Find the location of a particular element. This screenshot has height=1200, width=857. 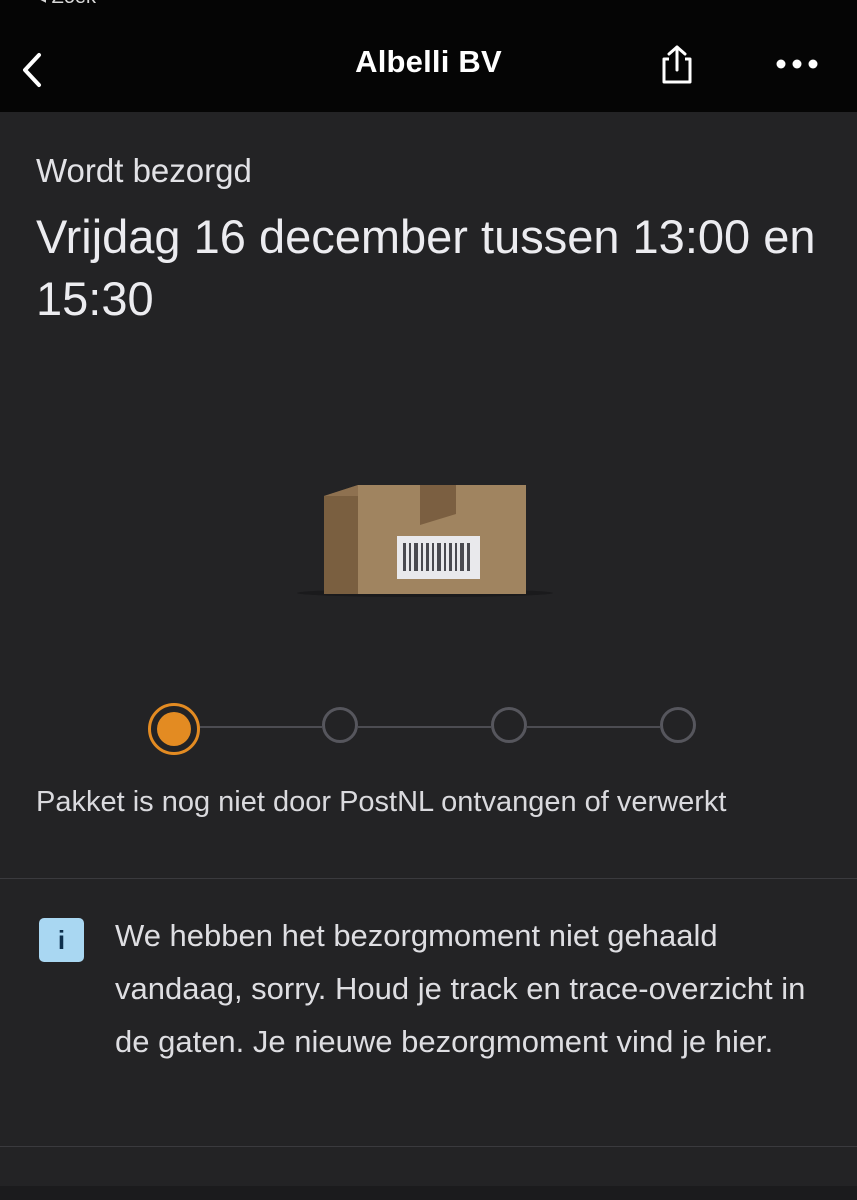

package-icon is located at coordinates (425, 541).